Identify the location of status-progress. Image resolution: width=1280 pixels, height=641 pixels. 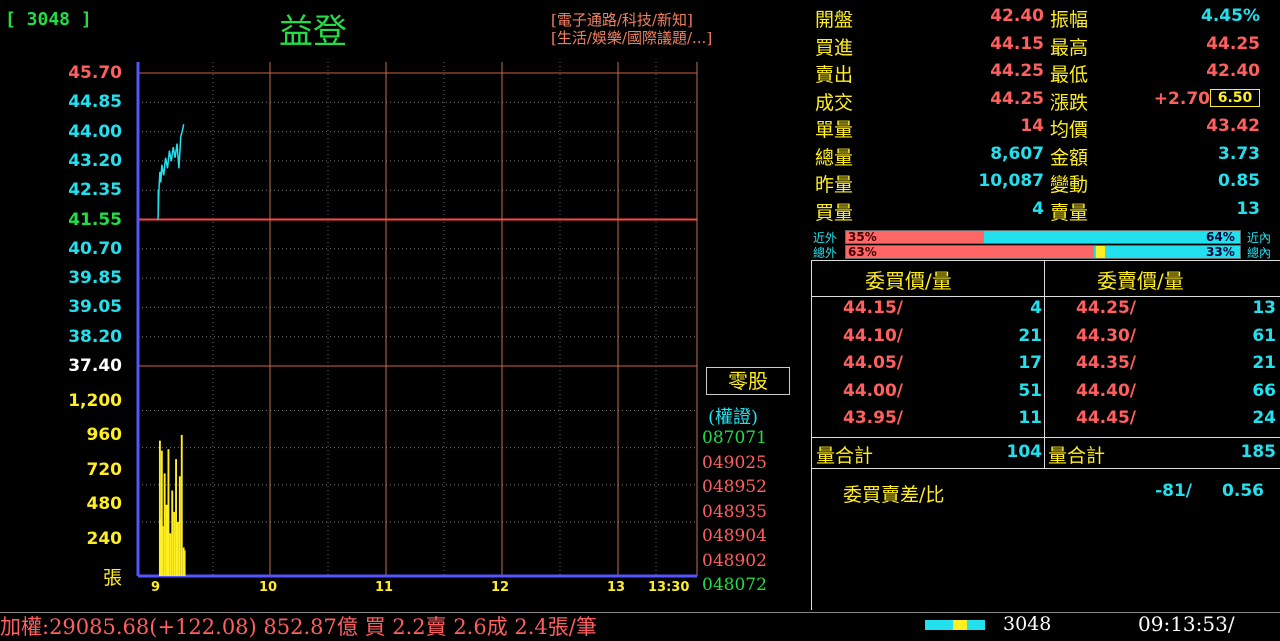
(955, 625).